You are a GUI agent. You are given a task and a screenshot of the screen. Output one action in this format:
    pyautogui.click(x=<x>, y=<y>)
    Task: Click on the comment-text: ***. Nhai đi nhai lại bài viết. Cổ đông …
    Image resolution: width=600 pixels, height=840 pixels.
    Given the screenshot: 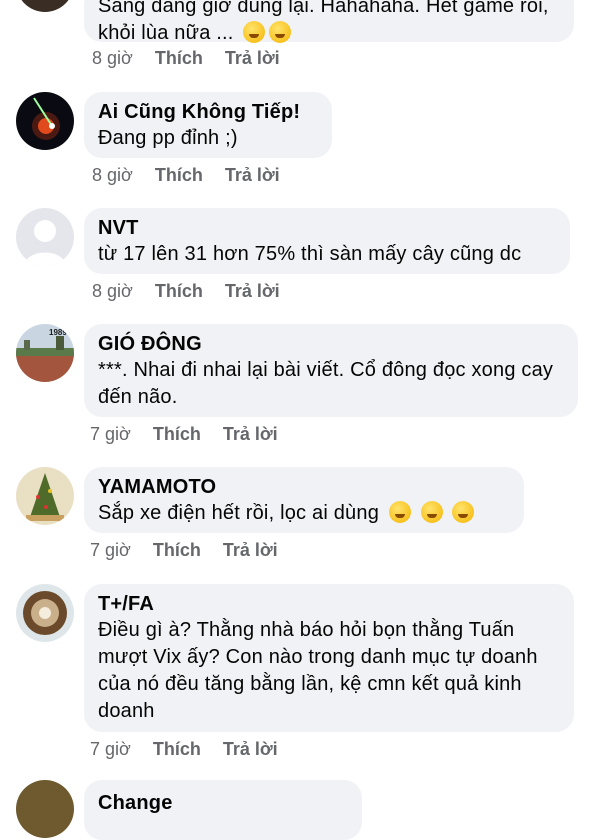 What is the action you would take?
    pyautogui.click(x=326, y=383)
    